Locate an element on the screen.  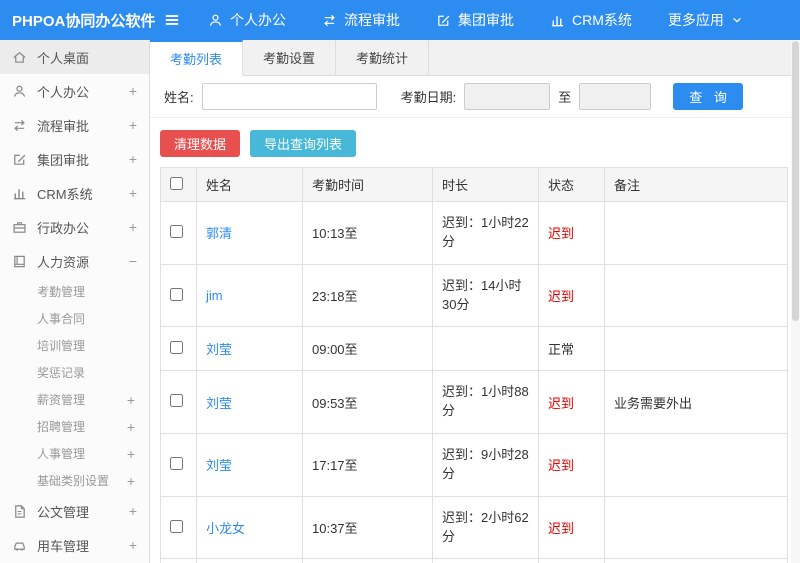
vertical-scrollbar is located at coordinates (795, 301).